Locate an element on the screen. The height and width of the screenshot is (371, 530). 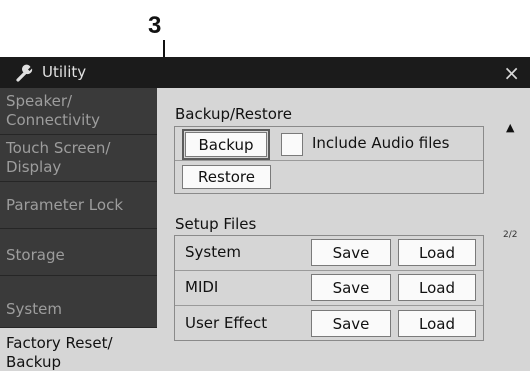
sidebar-item-label: System is located at coordinates (34, 309).